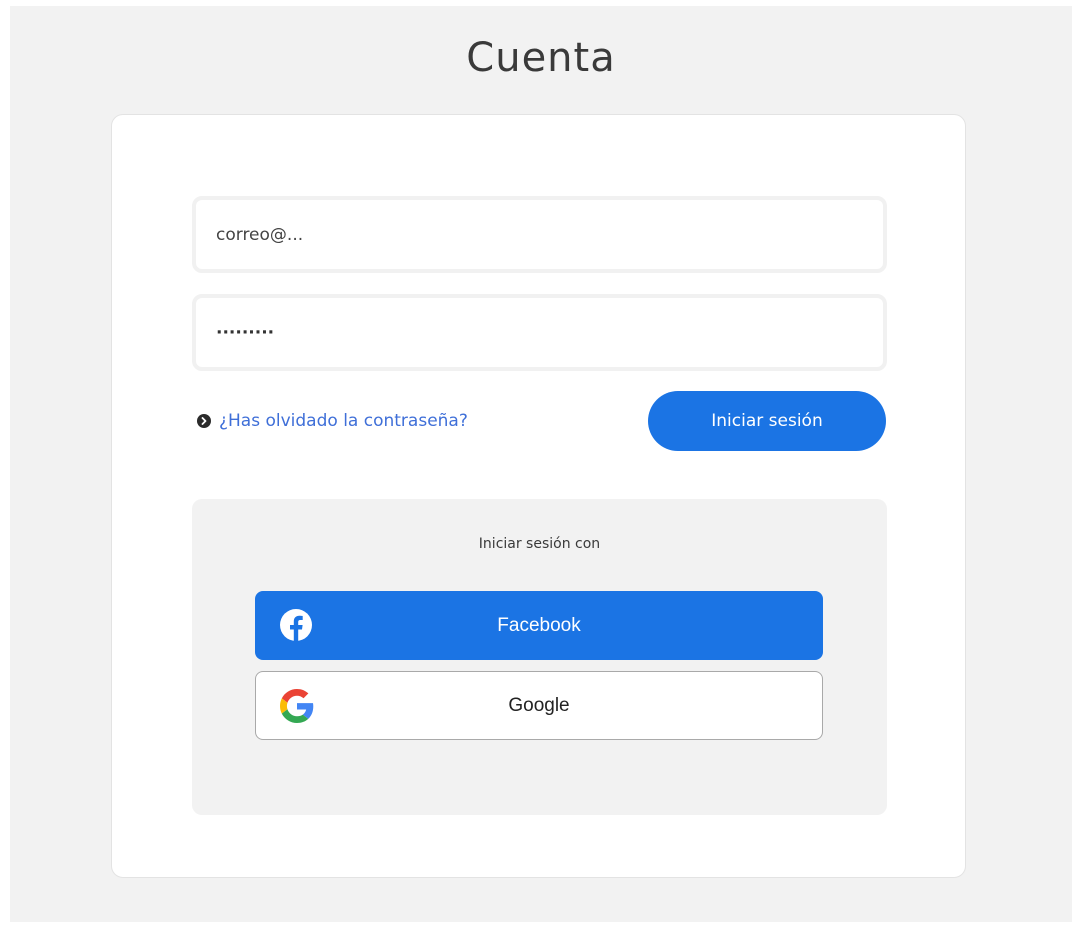  Describe the element at coordinates (343, 421) in the screenshot. I see `forgot-password-label: ¿Has olvidado la contraseña?` at that location.